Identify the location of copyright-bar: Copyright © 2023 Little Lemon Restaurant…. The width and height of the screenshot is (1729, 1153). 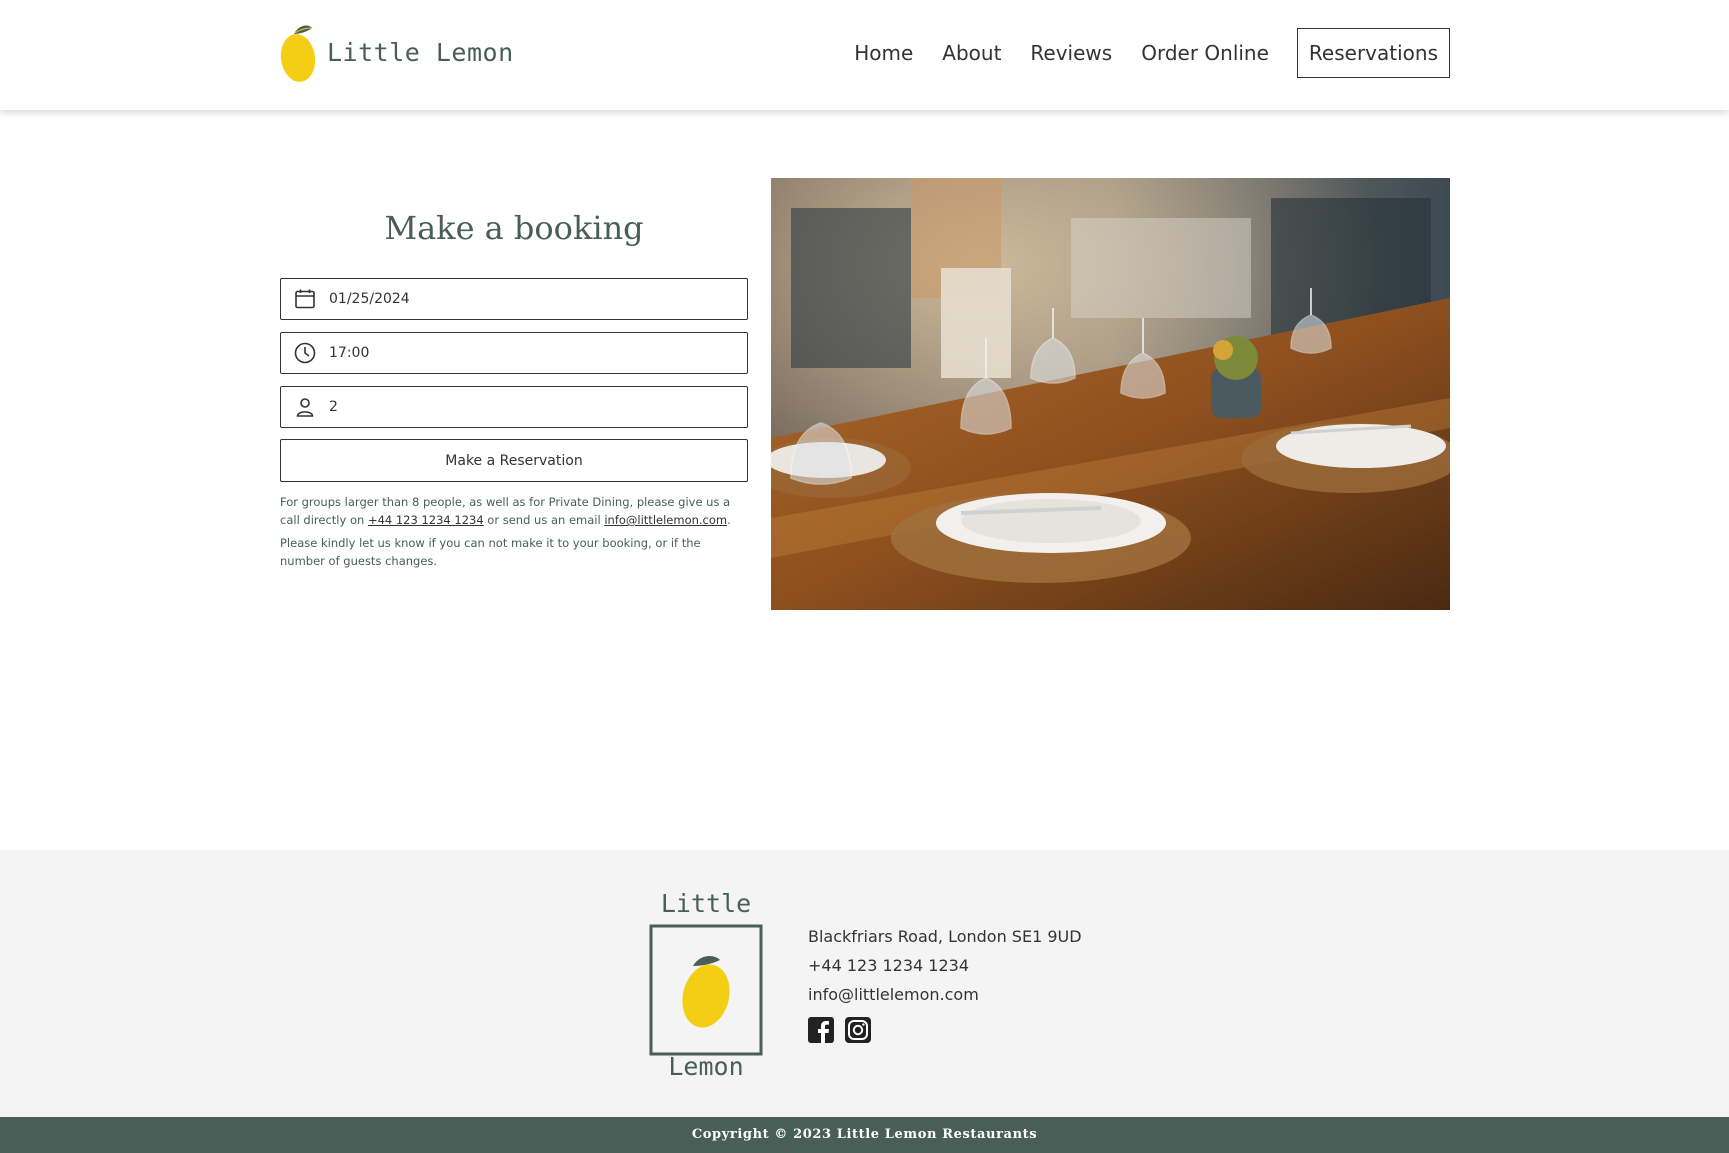
(864, 1135).